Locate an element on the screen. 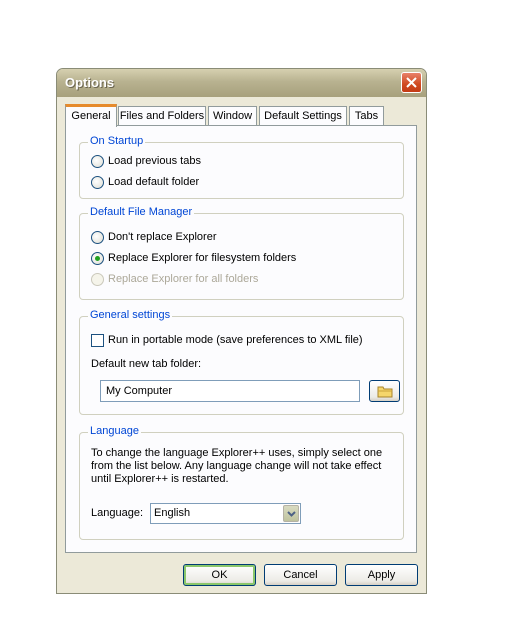 Image resolution: width=517 pixels, height=630 pixels. group-title: Default File Manager is located at coordinates (141, 212).